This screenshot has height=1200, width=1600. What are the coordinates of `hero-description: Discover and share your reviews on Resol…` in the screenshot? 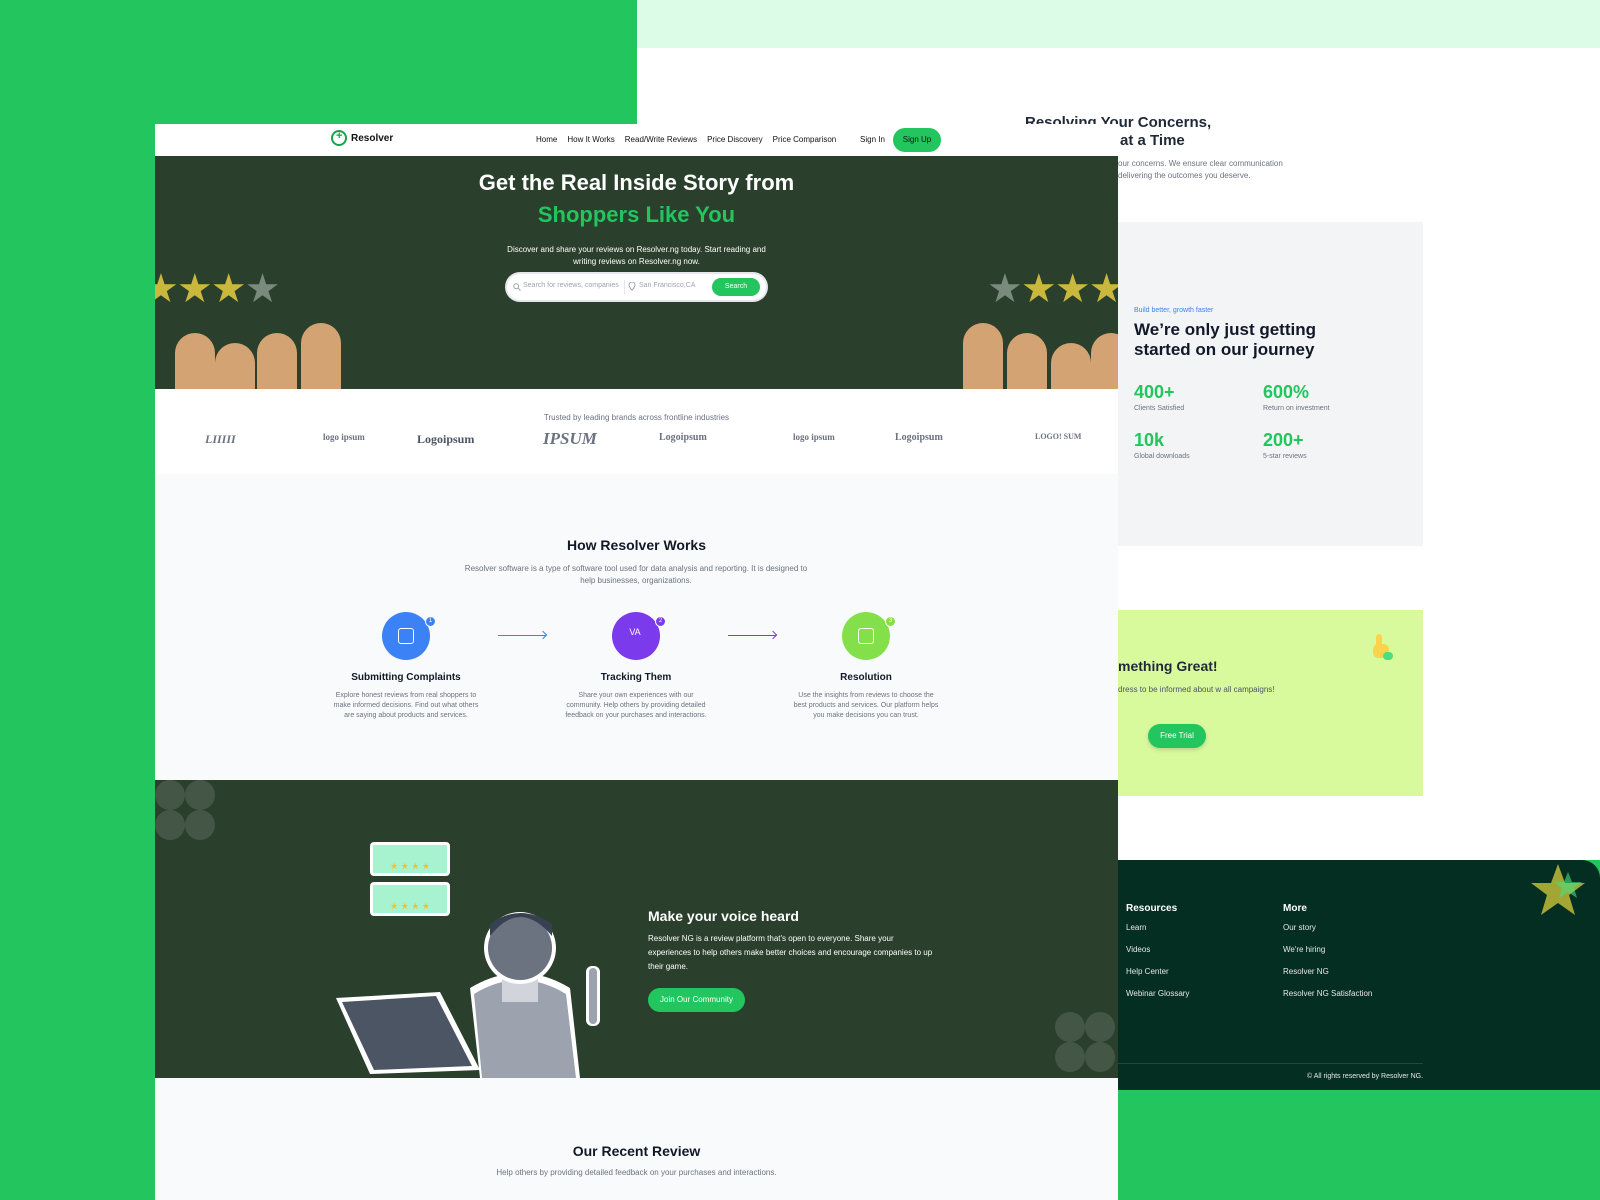 It's located at (636, 255).